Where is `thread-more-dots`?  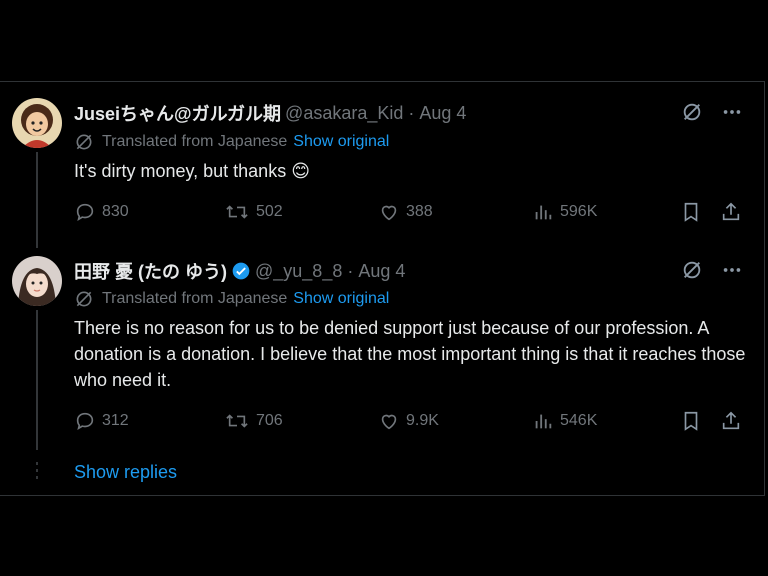
thread-more-dots is located at coordinates (37, 472).